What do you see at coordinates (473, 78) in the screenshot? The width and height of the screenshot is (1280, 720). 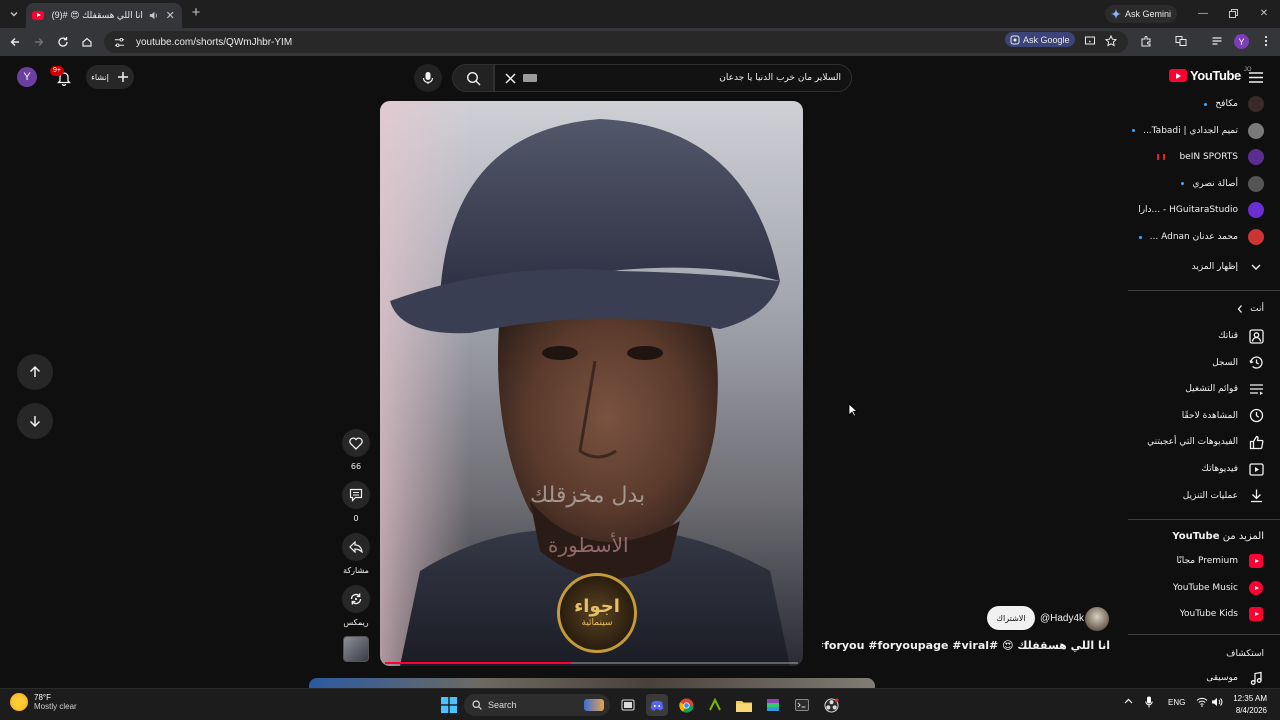 I see `search-button` at bounding box center [473, 78].